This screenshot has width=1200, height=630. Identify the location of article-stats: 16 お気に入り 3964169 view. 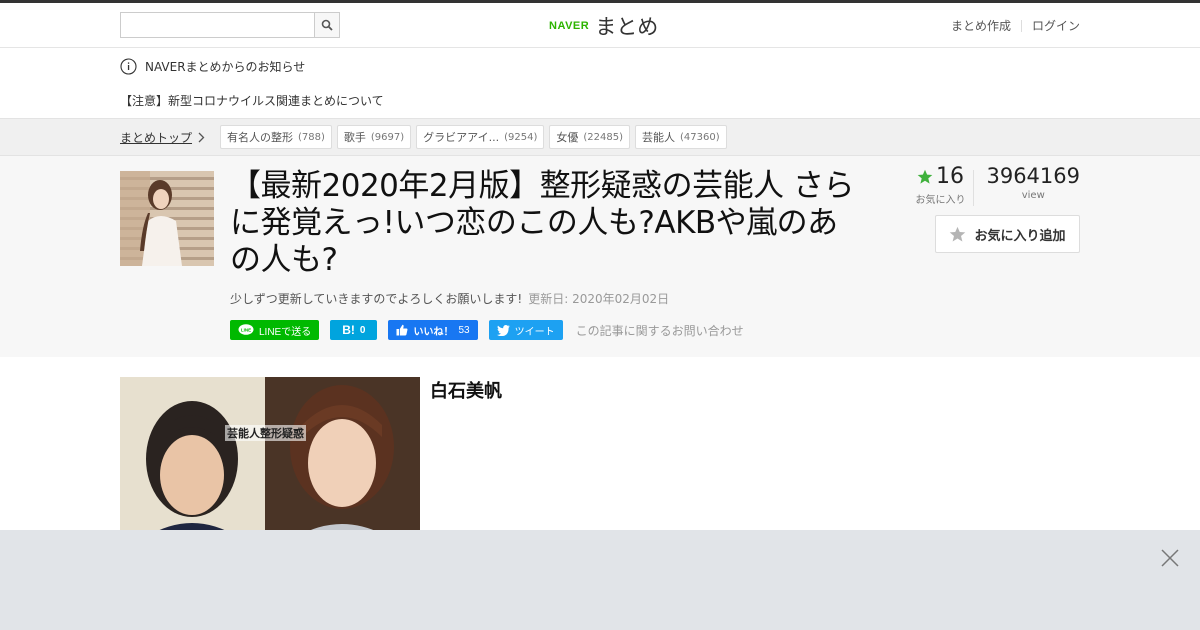
(993, 185).